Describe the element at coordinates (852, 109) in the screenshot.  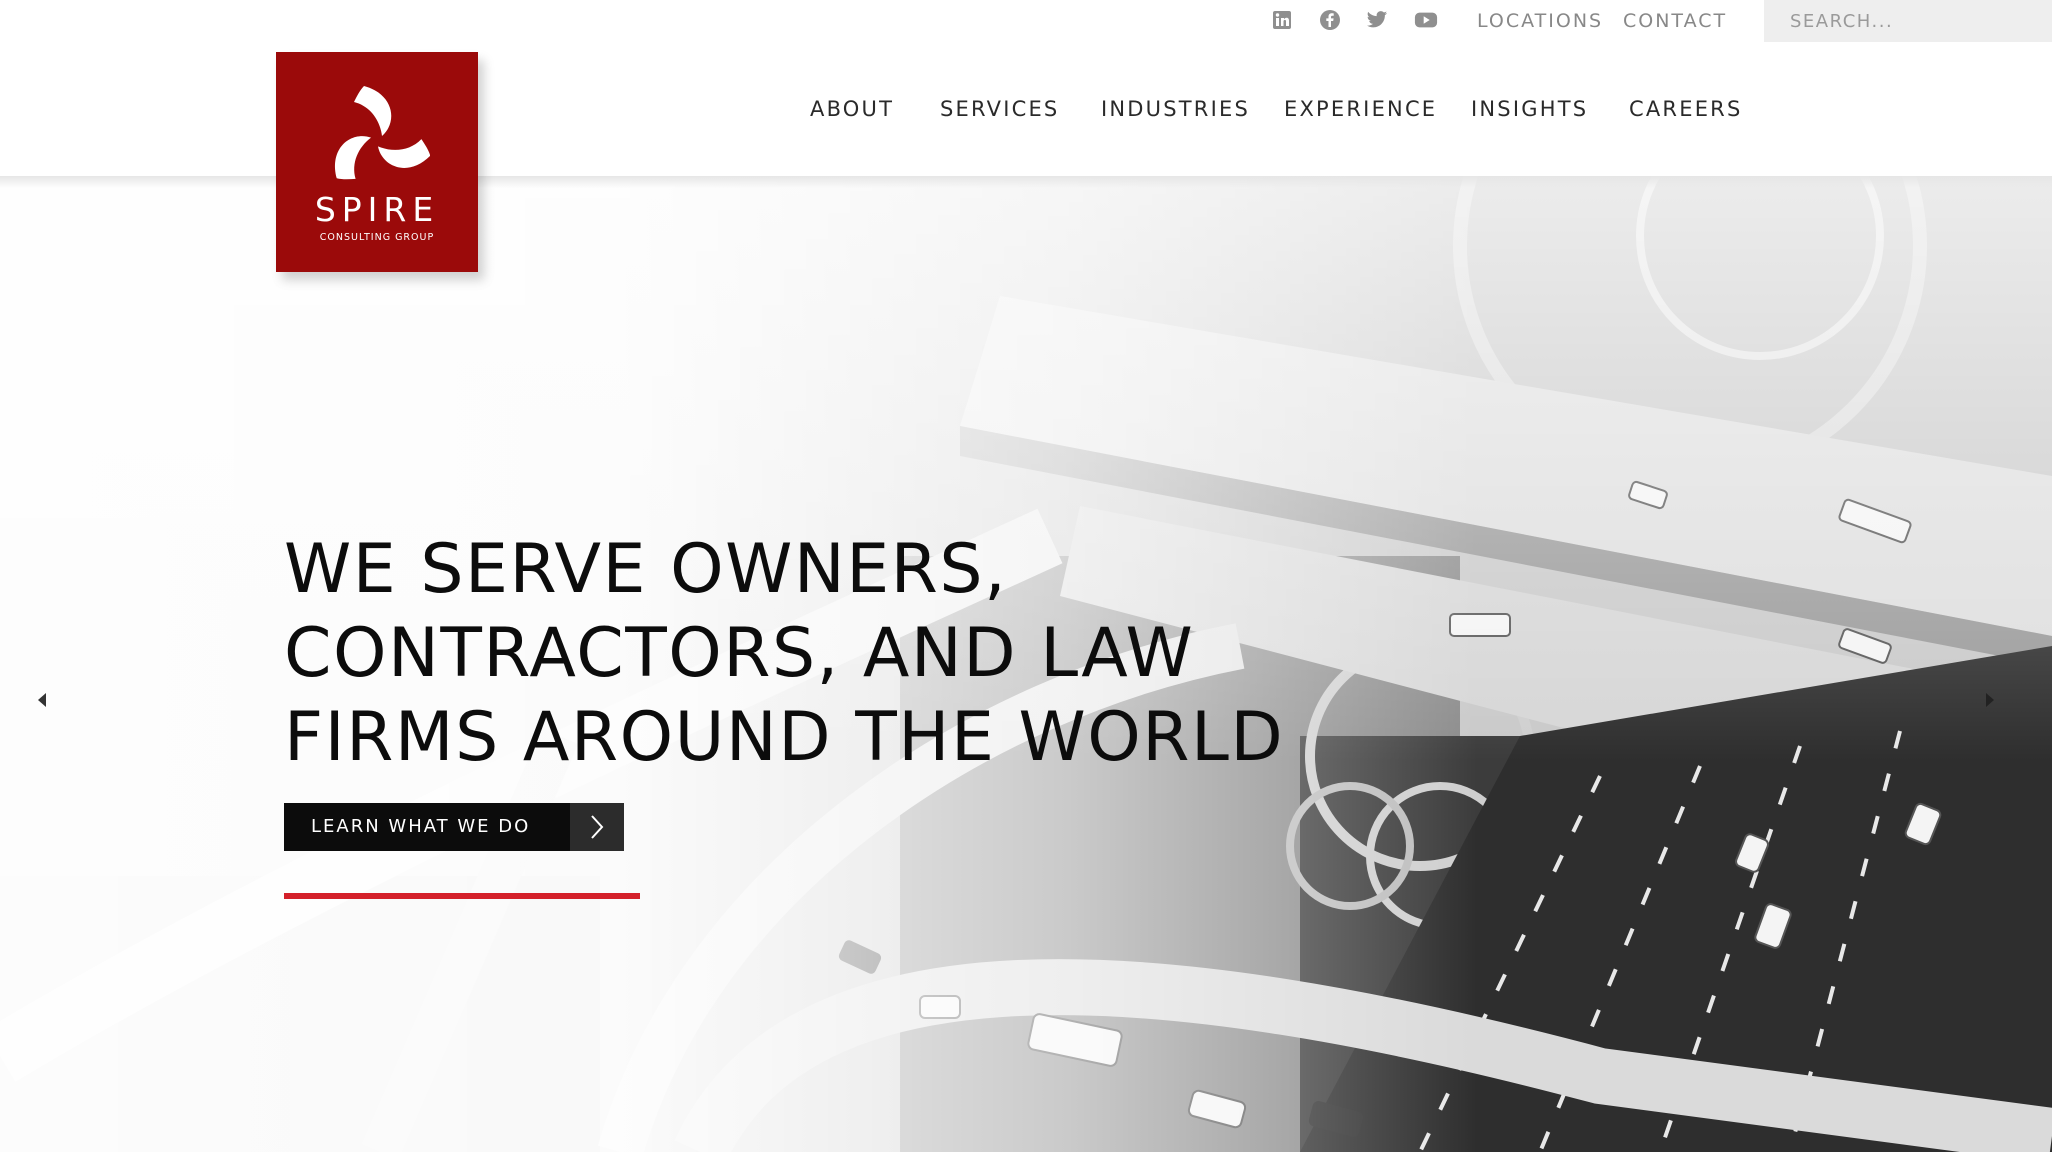
I see `nav-item-about: ABOUT` at that location.